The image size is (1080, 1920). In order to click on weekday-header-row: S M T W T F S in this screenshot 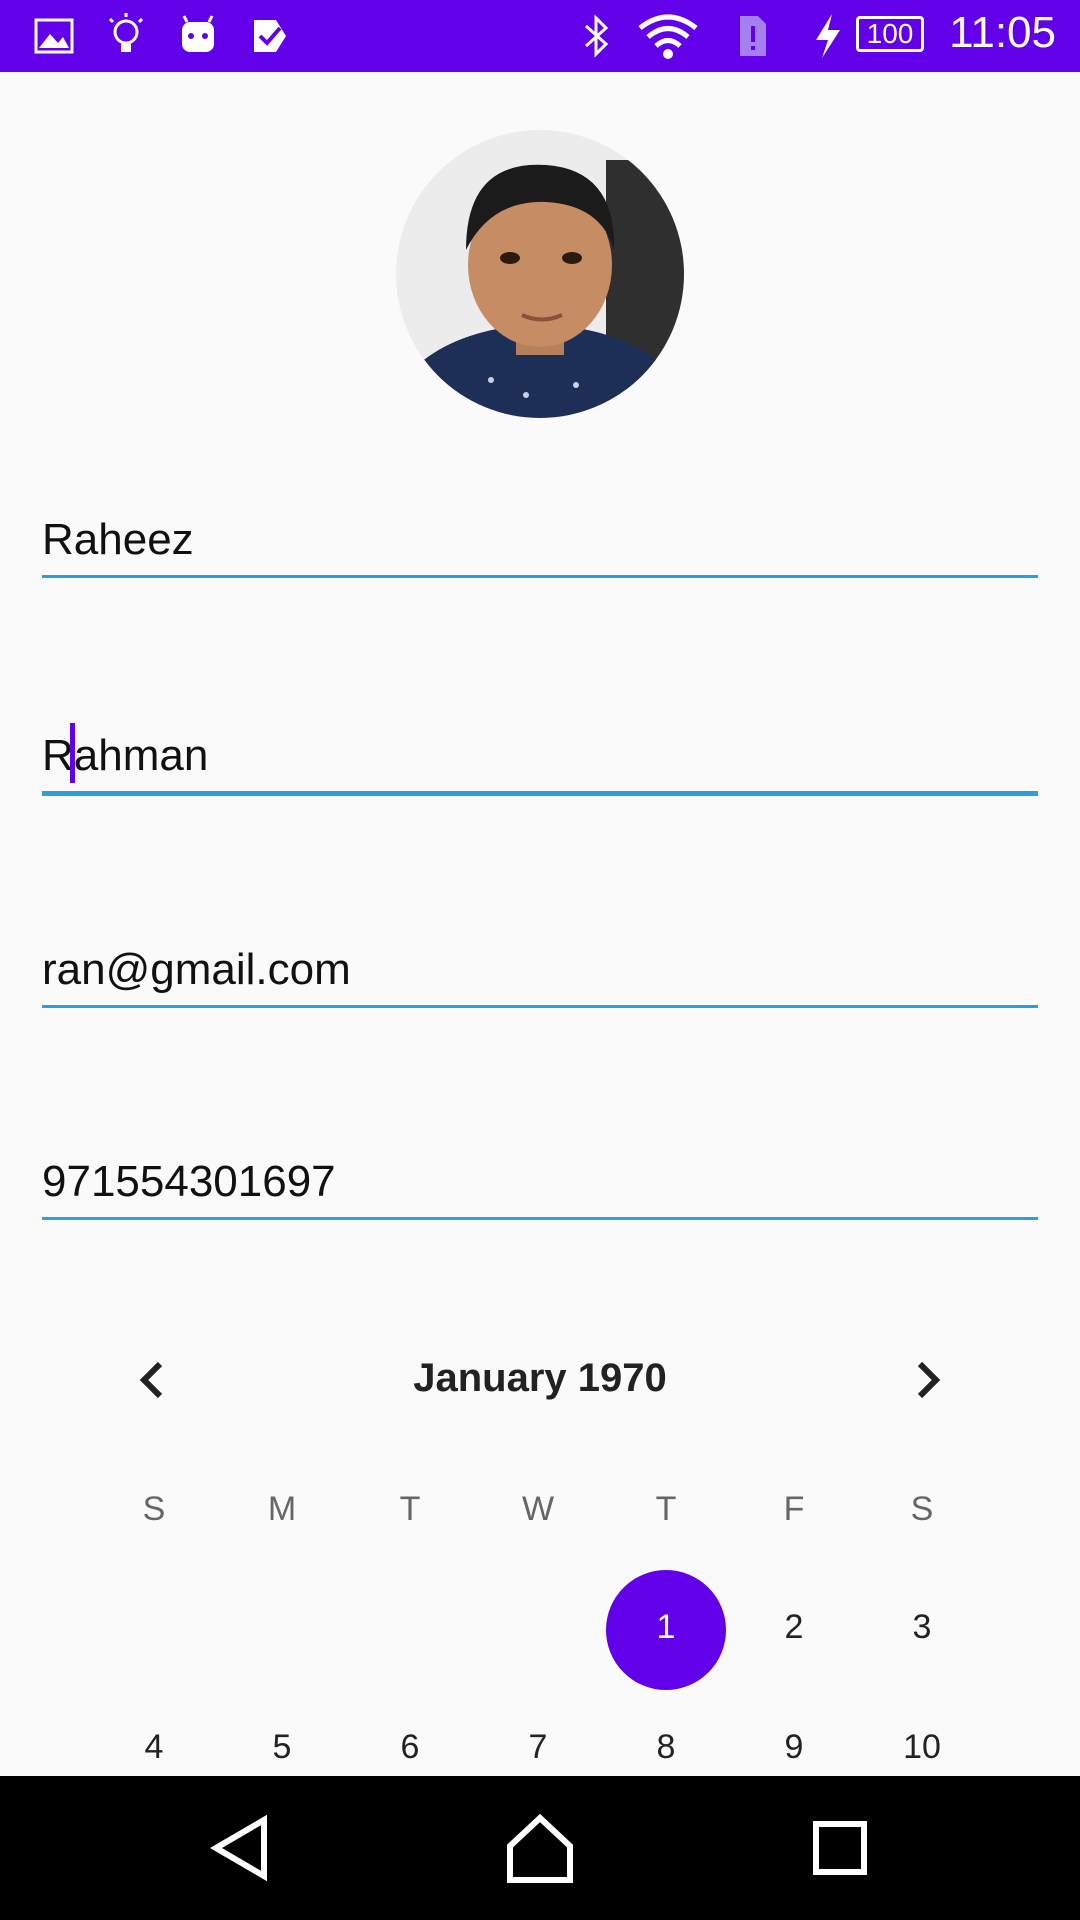, I will do `click(540, 1515)`.